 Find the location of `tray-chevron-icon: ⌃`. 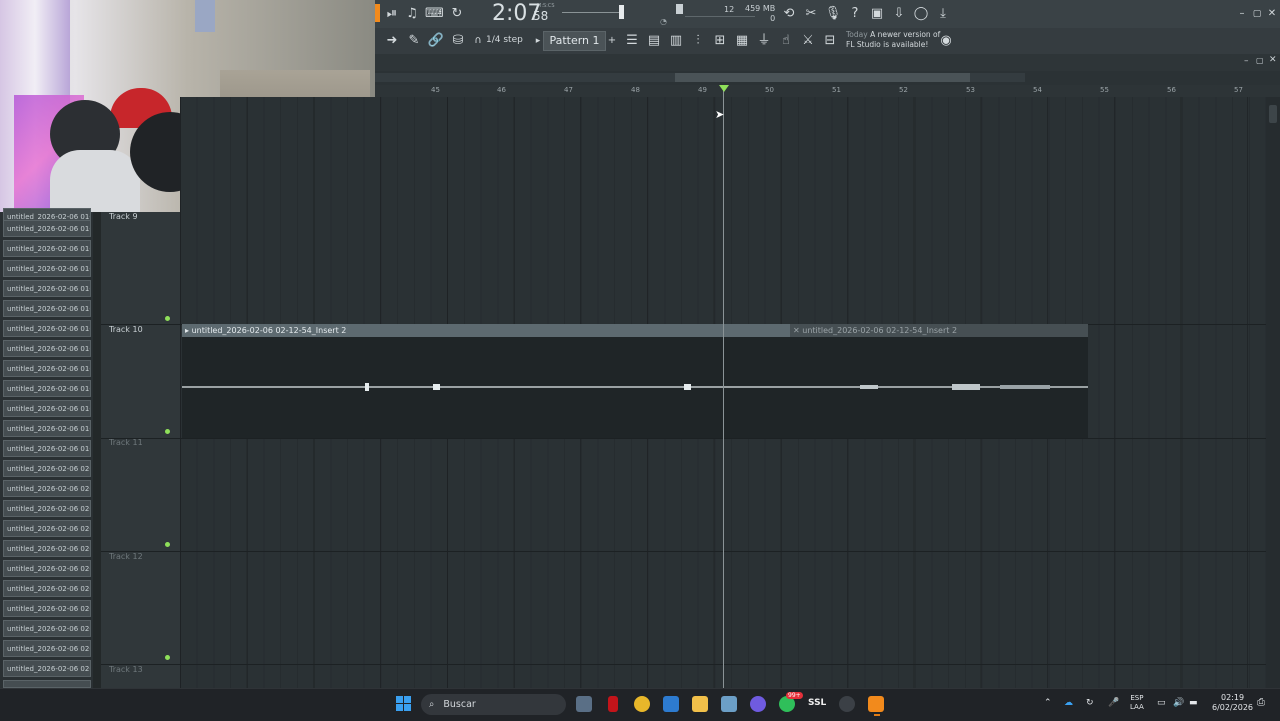

tray-chevron-icon: ⌃ is located at coordinates (1048, 703).